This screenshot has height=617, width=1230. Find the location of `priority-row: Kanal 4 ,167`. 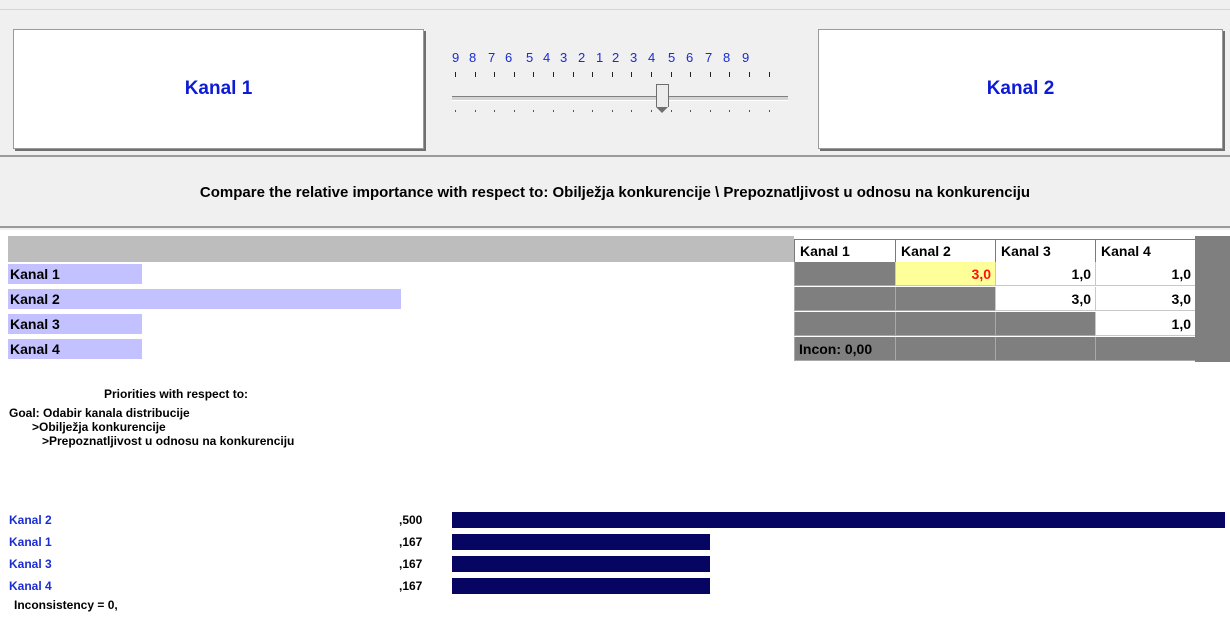

priority-row: Kanal 4 ,167 is located at coordinates (619, 586).